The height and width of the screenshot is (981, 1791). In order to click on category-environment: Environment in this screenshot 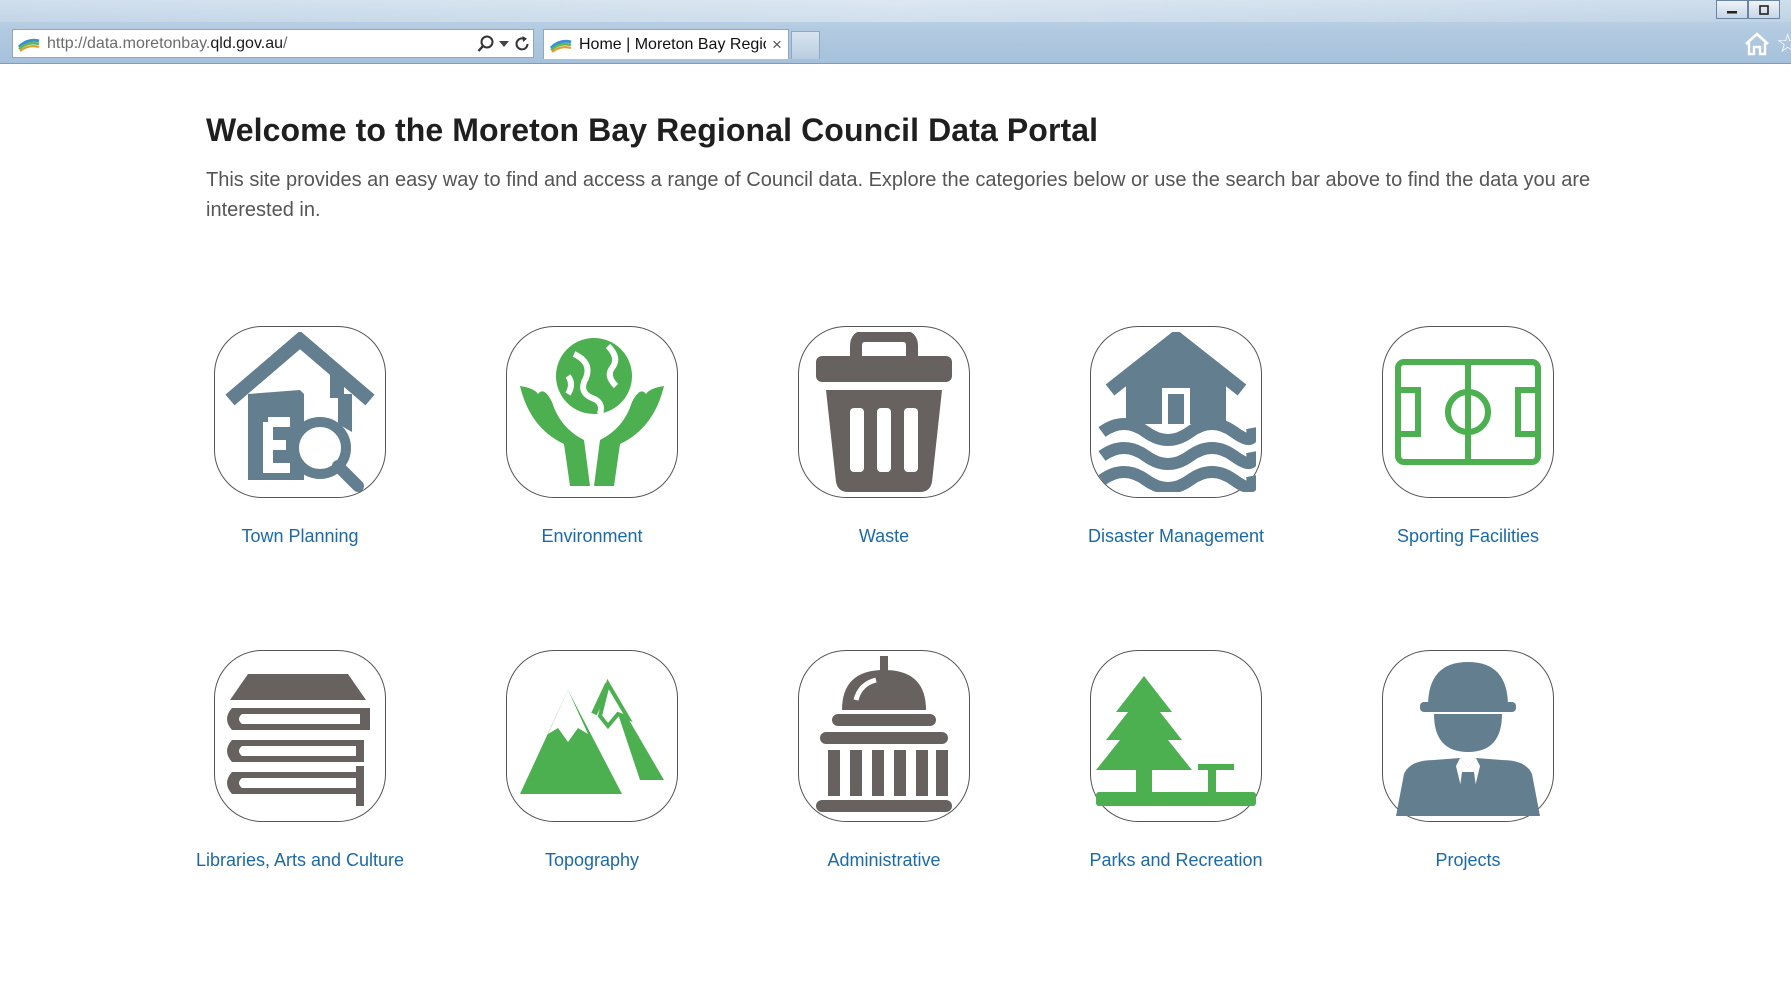, I will do `click(592, 436)`.